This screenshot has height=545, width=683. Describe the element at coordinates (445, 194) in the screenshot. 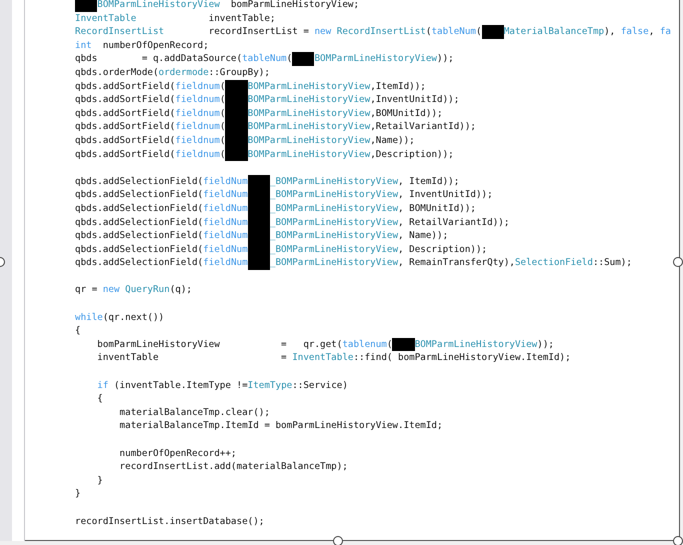

I see `code-text: , InventUnitId));` at that location.